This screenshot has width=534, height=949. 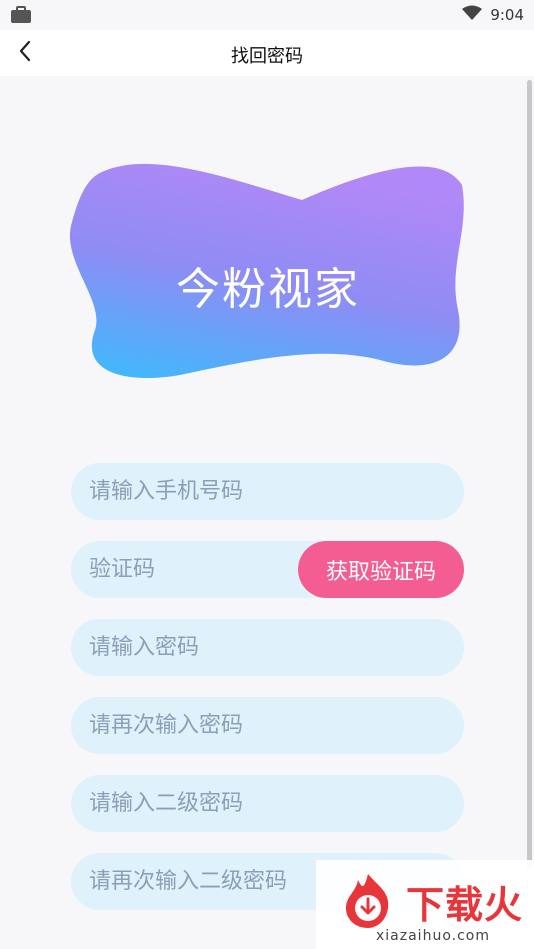 I want to click on clock-text: 9:04, so click(x=507, y=15).